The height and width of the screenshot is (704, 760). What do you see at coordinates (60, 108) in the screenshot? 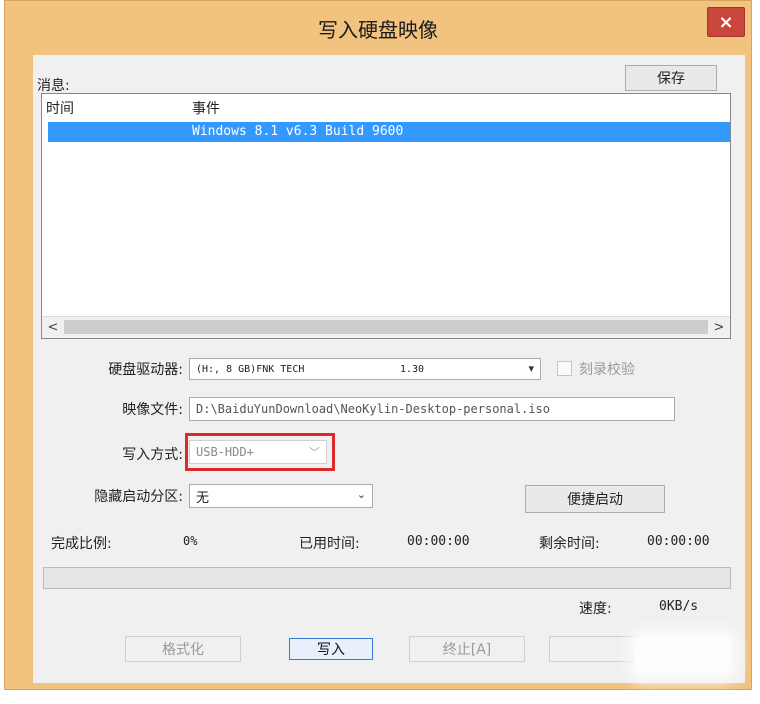
I see `column-header-time: 时间` at bounding box center [60, 108].